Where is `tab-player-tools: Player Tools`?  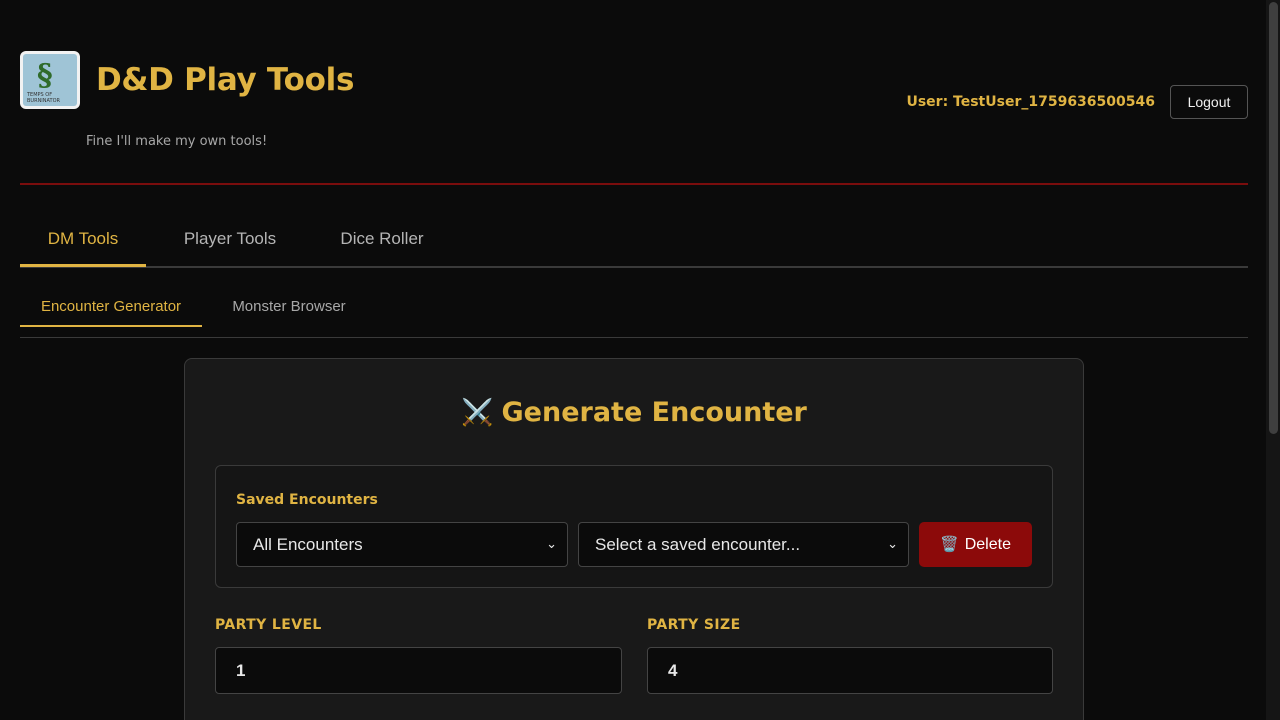
tab-player-tools: Player Tools is located at coordinates (230, 241).